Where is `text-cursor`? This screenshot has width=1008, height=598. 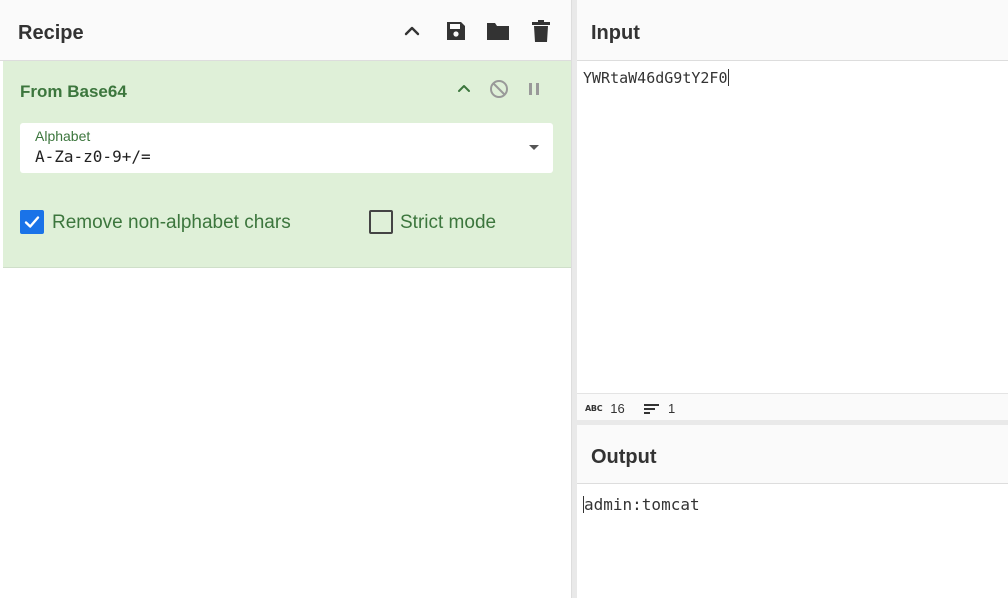 text-cursor is located at coordinates (728, 77).